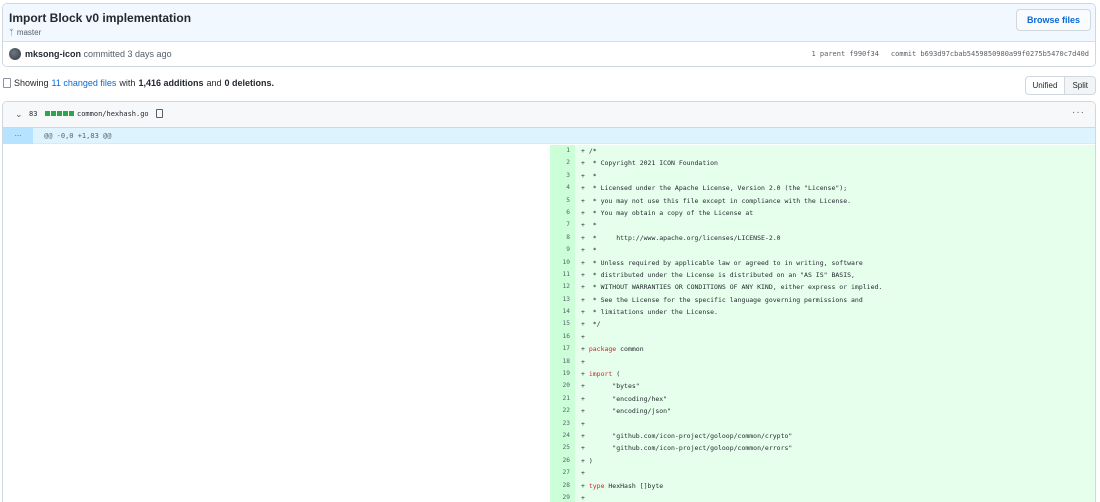  Describe the element at coordinates (562, 386) in the screenshot. I see `line-number: 20` at that location.